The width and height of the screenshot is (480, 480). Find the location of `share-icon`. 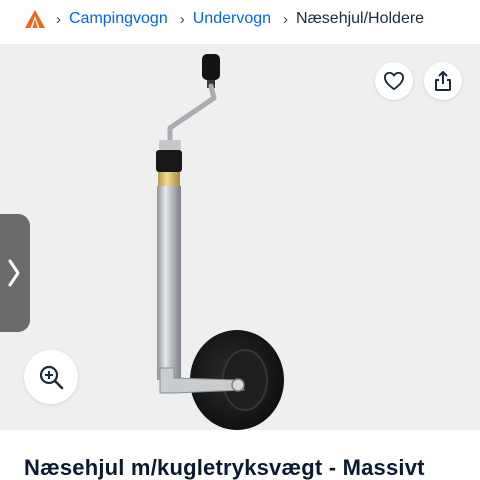

share-icon is located at coordinates (443, 81).